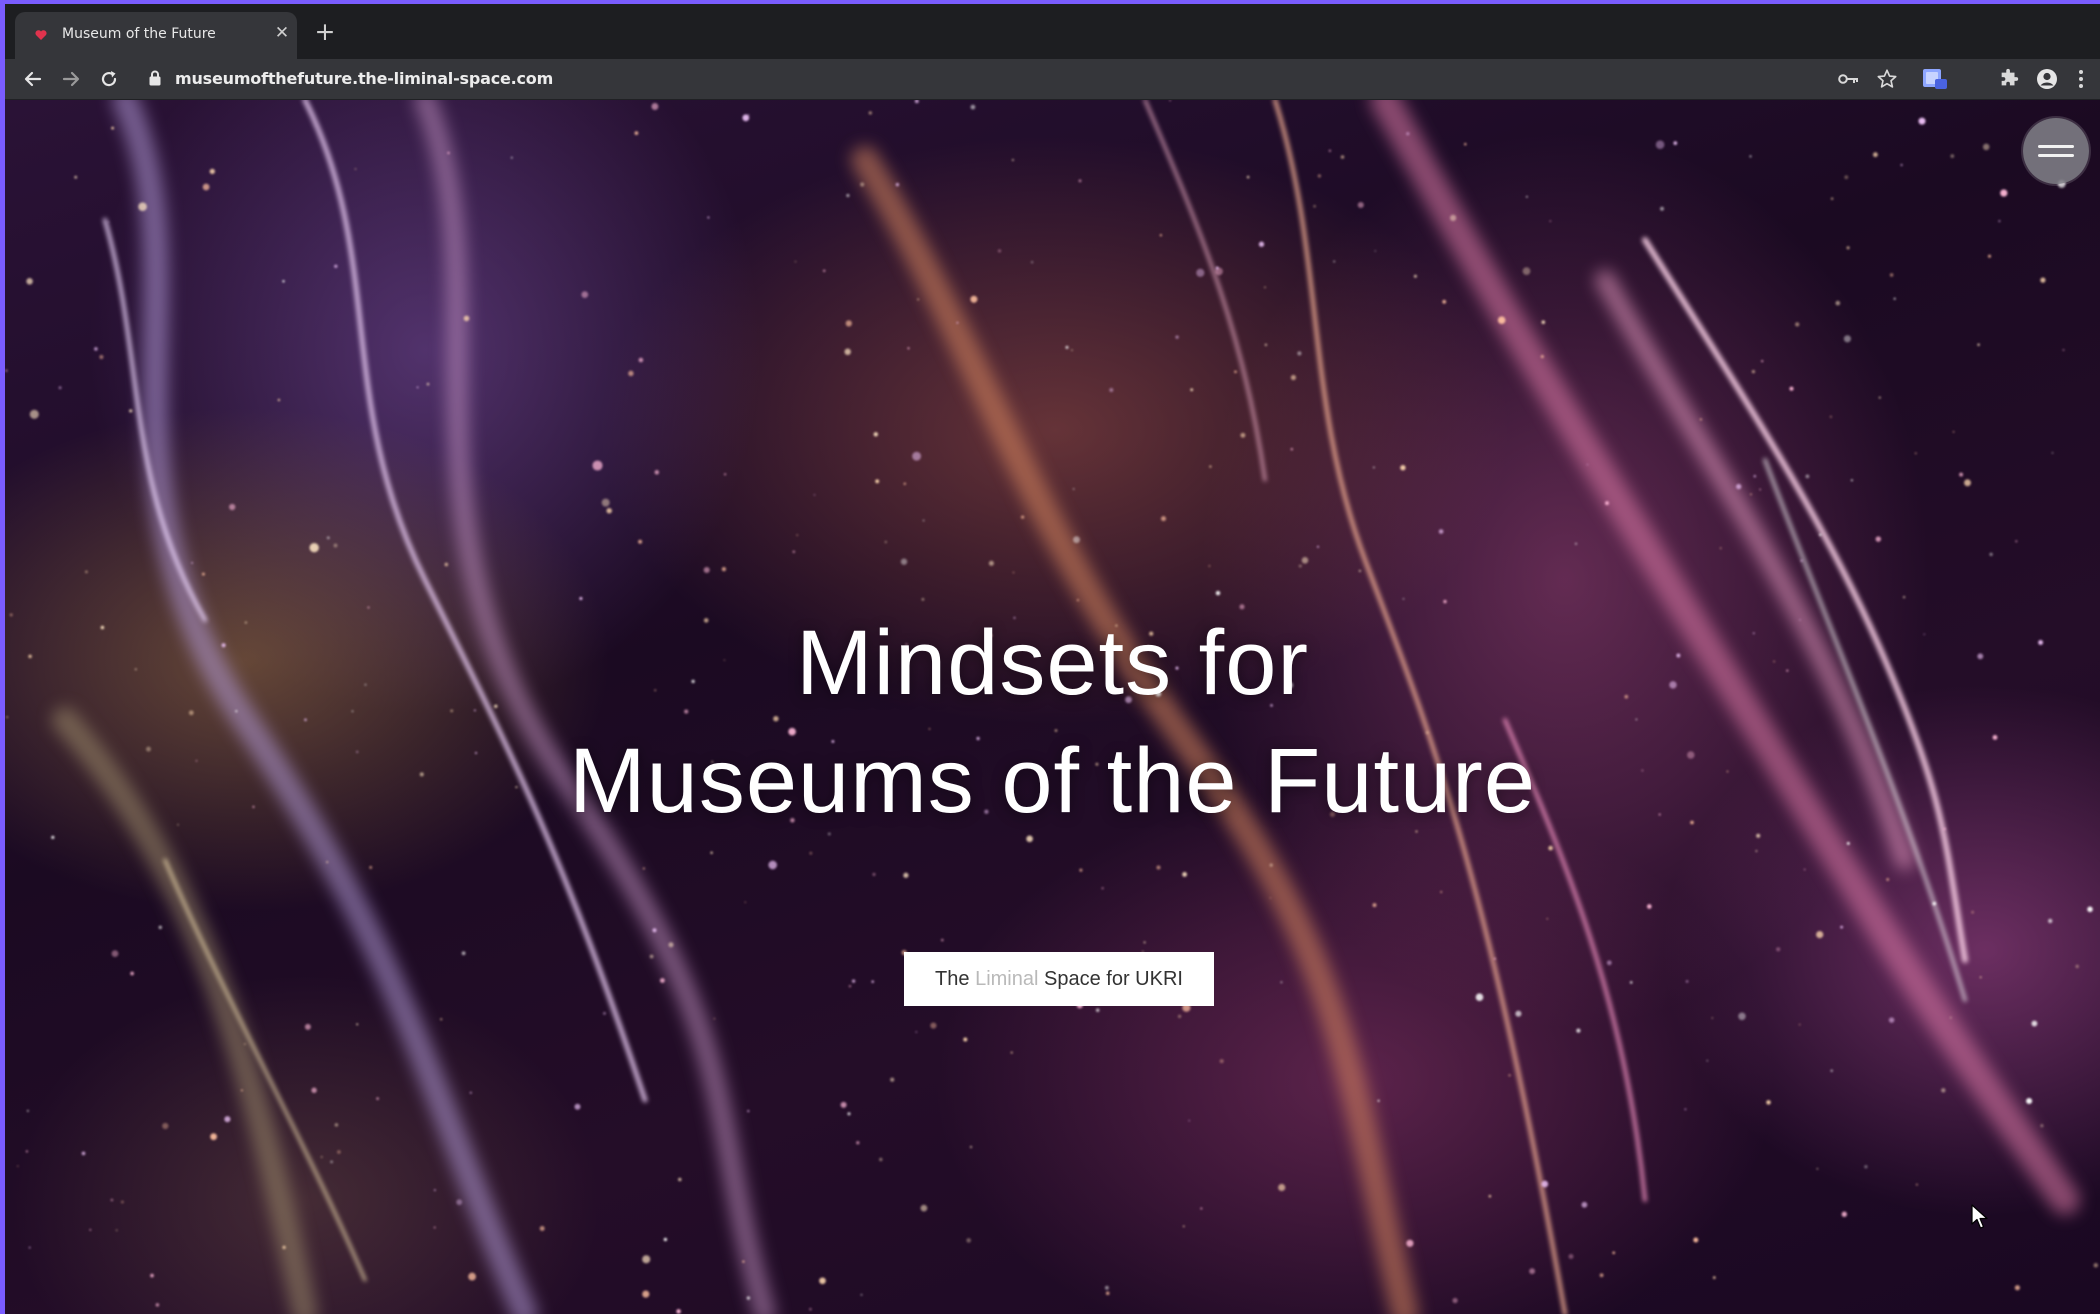  I want to click on puzzle-icon, so click(2009, 79).